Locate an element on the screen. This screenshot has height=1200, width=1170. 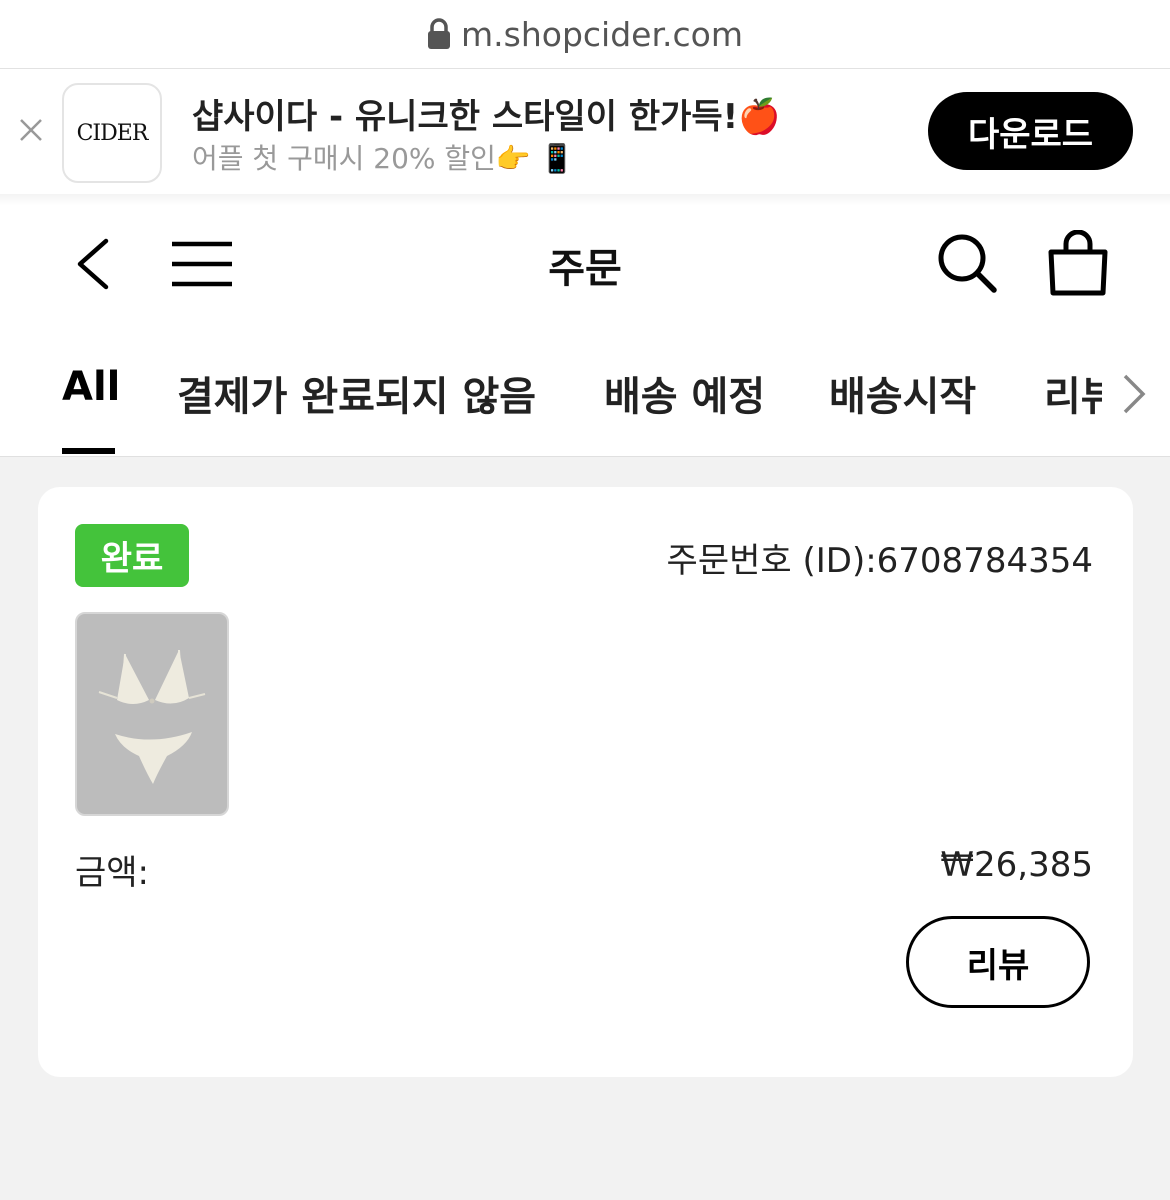
tab-shipping-started: 배송시작 is located at coordinates (902, 393).